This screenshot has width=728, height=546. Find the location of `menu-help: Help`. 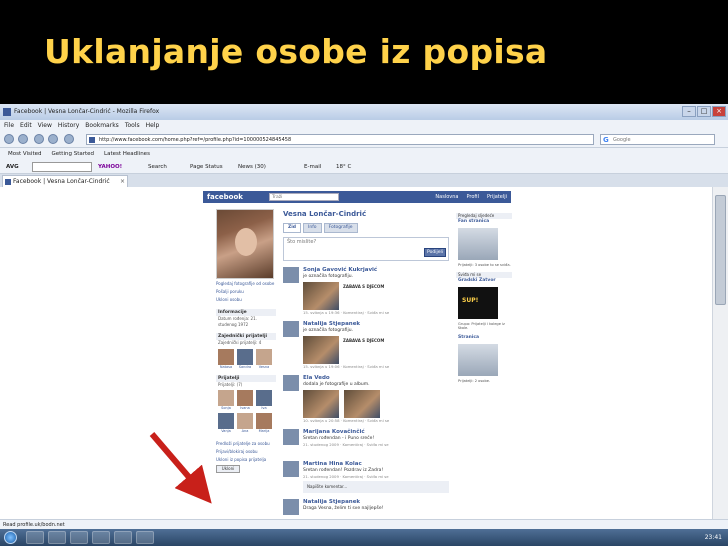

menu-help: Help is located at coordinates (153, 125).